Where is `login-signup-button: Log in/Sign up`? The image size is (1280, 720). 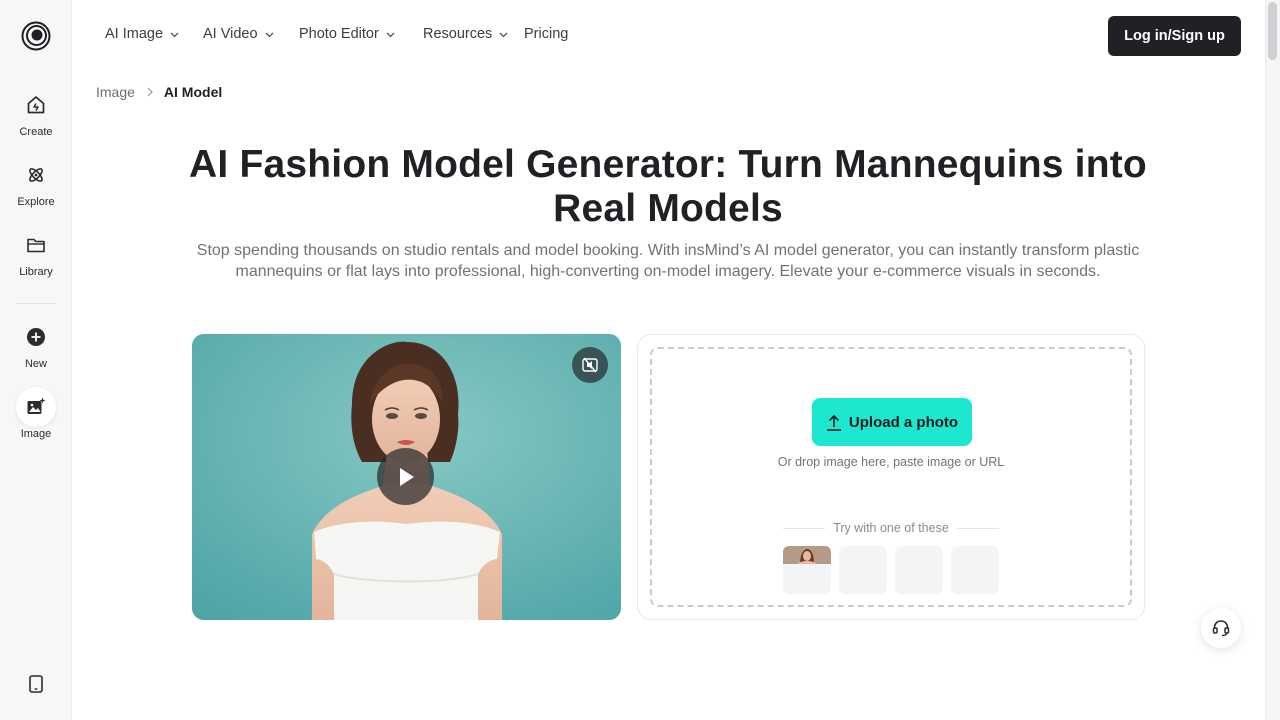
login-signup-button: Log in/Sign up is located at coordinates (1174, 36).